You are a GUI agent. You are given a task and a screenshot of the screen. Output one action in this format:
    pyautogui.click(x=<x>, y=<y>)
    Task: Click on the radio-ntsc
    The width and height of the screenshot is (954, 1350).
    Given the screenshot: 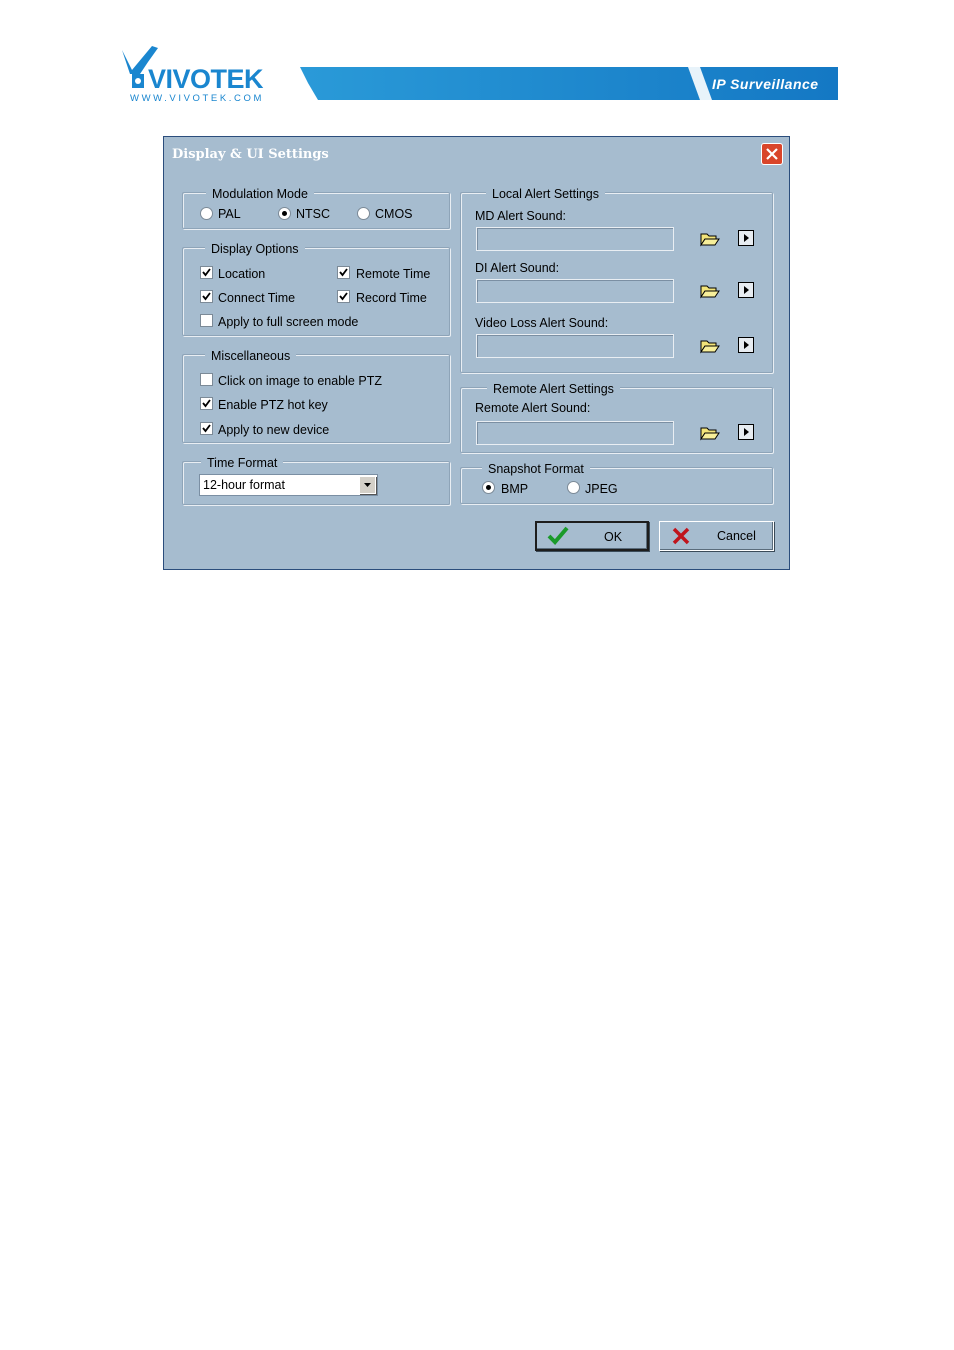 What is the action you would take?
    pyautogui.click(x=284, y=213)
    